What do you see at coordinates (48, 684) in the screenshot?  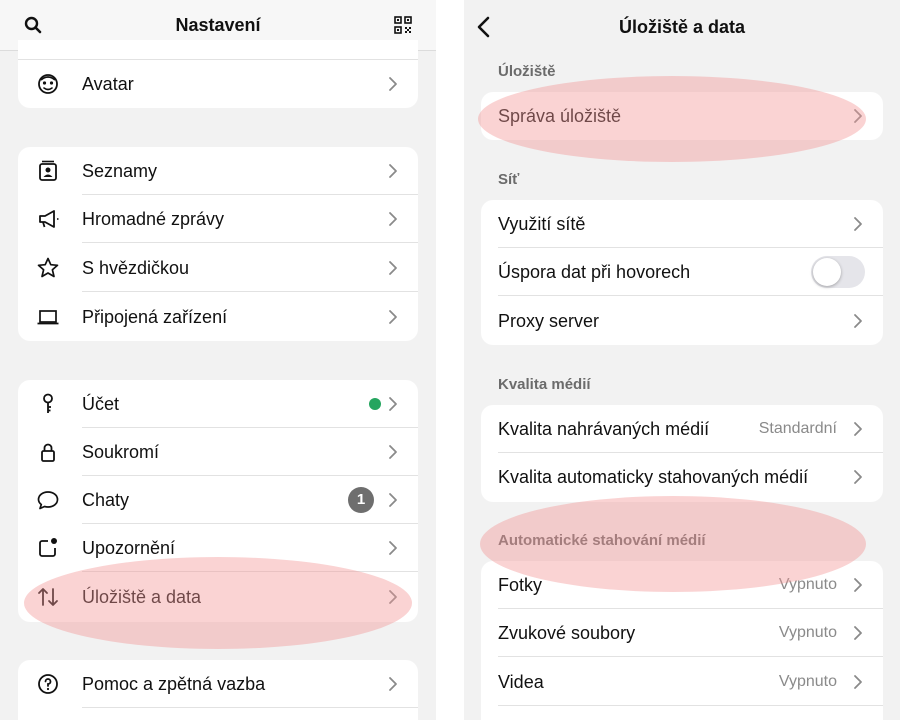 I see `help-icon` at bounding box center [48, 684].